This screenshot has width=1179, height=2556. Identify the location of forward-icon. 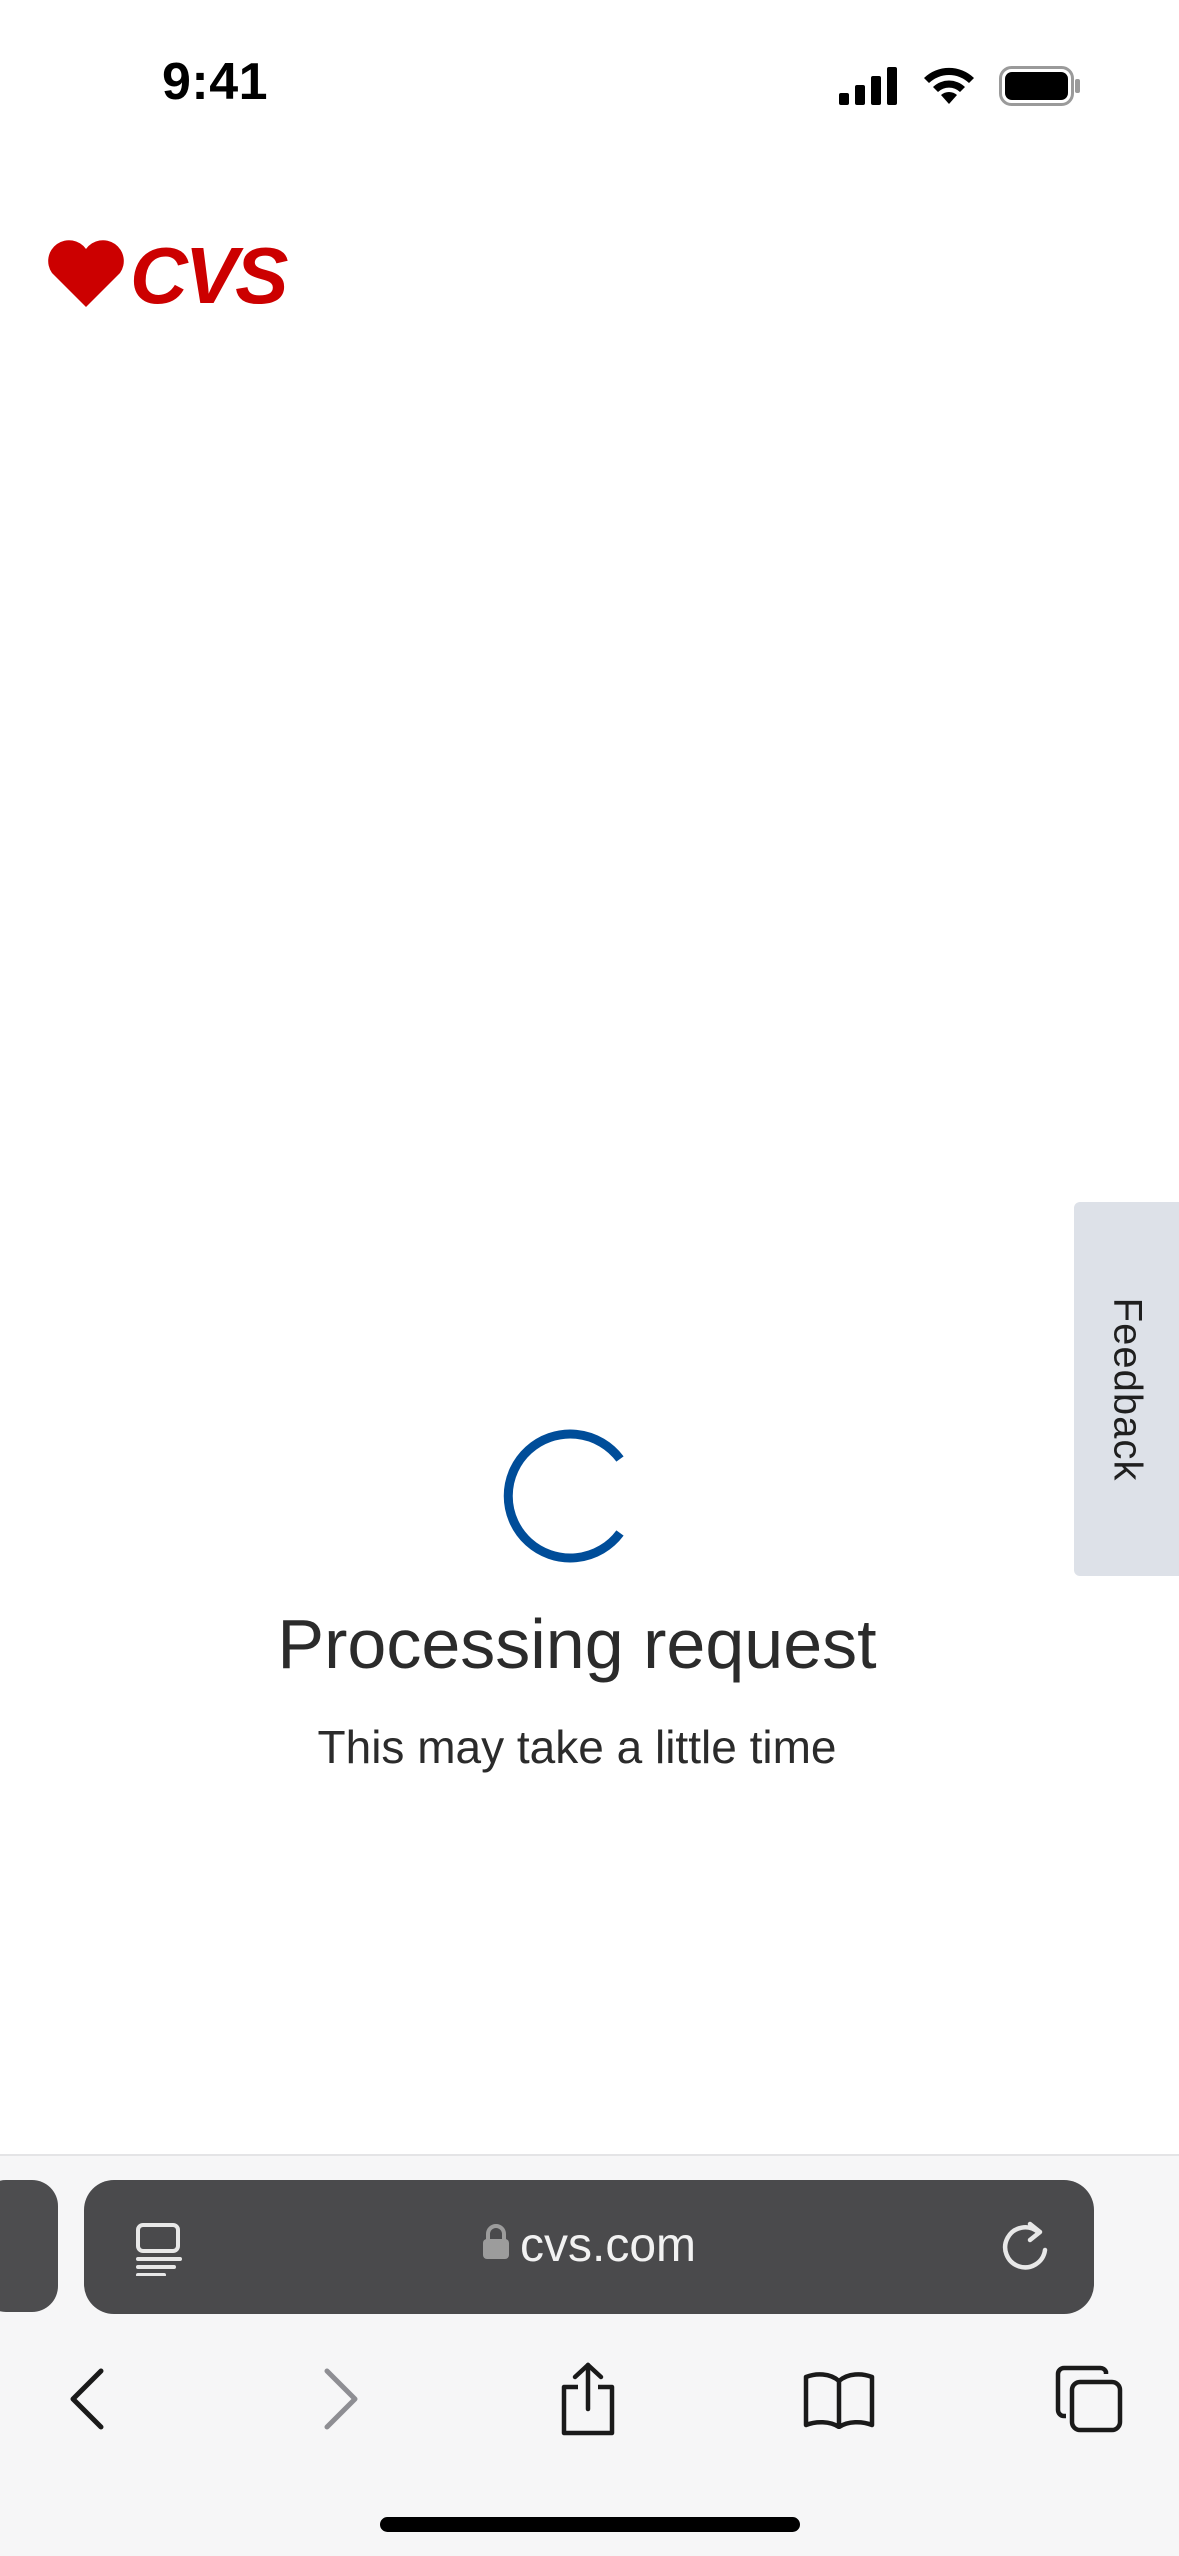
(341, 2401).